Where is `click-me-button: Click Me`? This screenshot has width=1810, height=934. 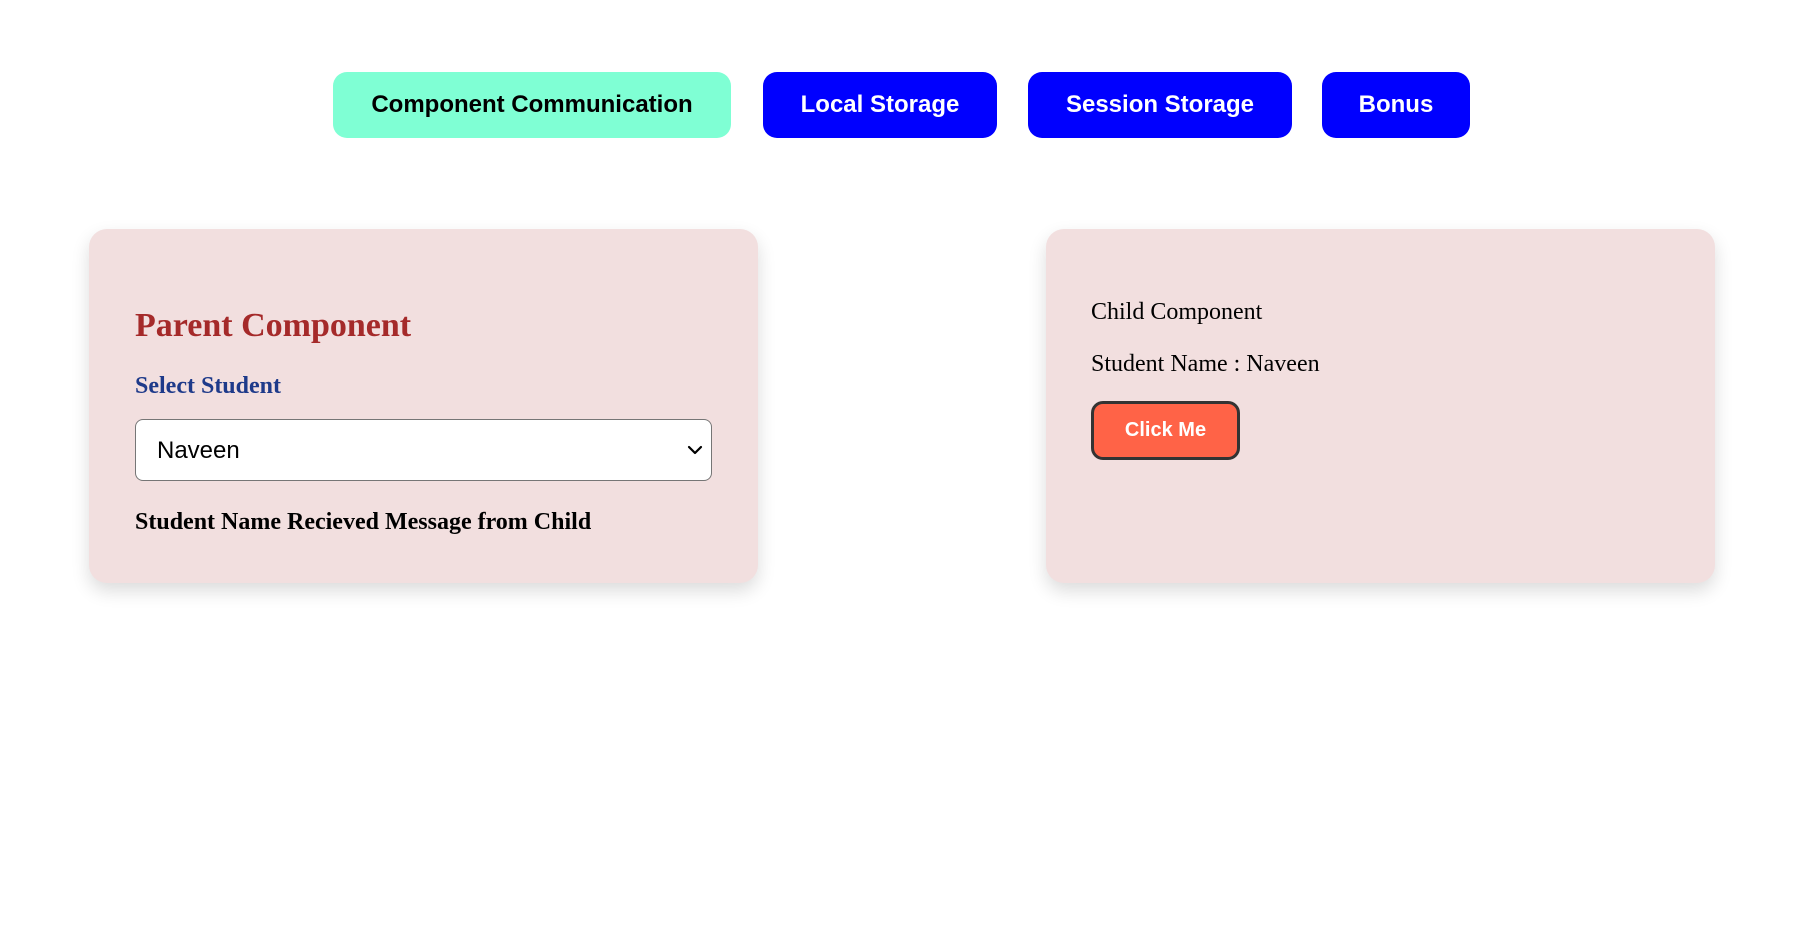
click-me-button: Click Me is located at coordinates (1165, 430).